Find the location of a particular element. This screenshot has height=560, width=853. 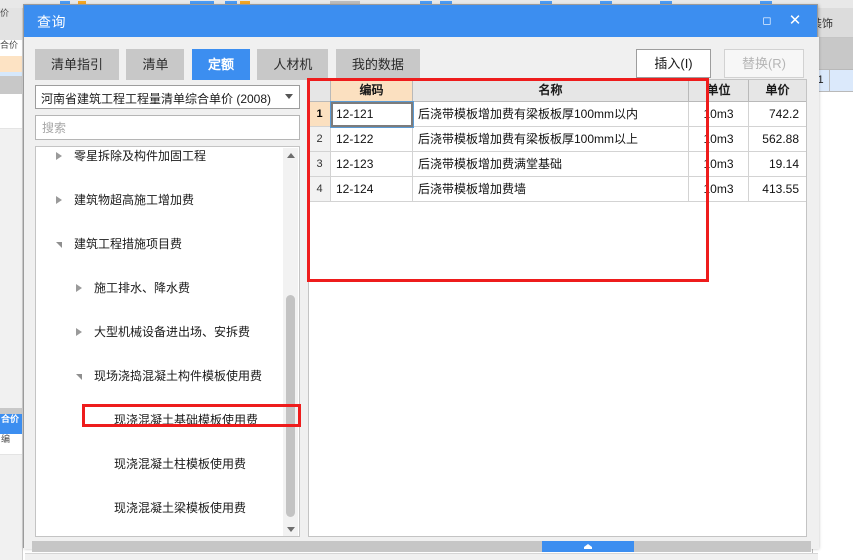

tree-item: 建筑工程措施项目费 is located at coordinates (160, 244).